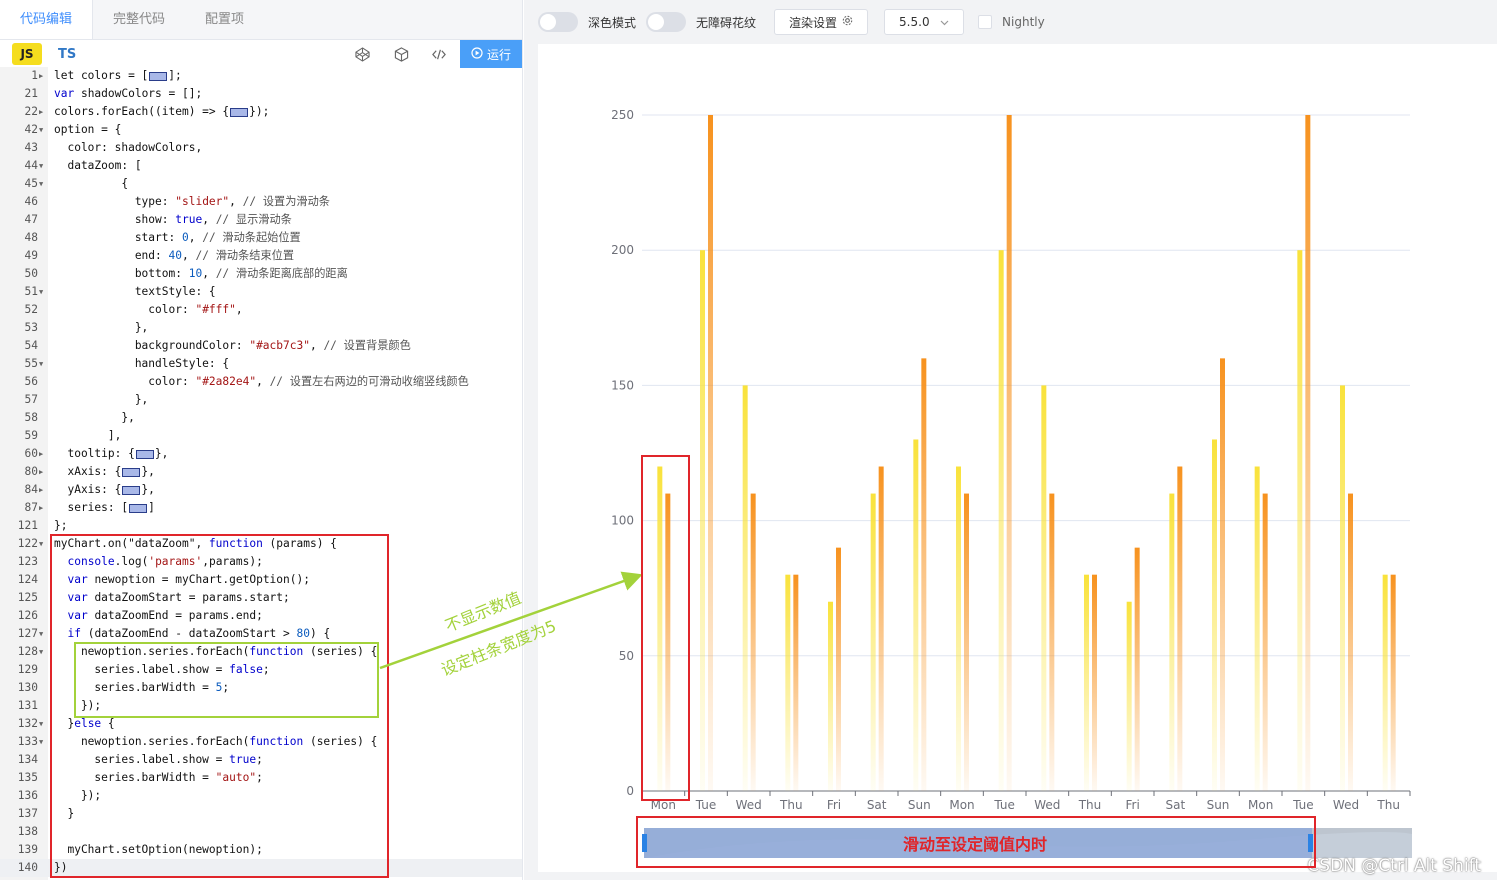 This screenshot has height=880, width=1497. Describe the element at coordinates (261, 364) in the screenshot. I see `code-line: 55 ▼ handleStyle: {` at that location.